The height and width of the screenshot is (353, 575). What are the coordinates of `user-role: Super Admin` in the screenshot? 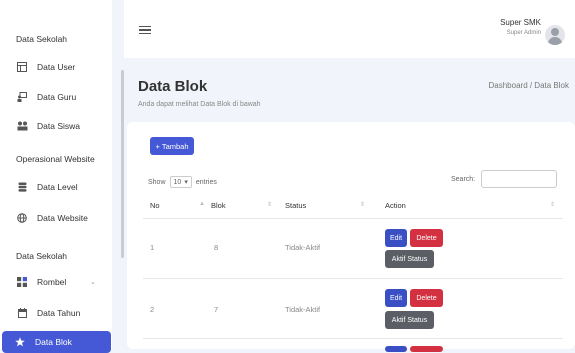 It's located at (523, 33).